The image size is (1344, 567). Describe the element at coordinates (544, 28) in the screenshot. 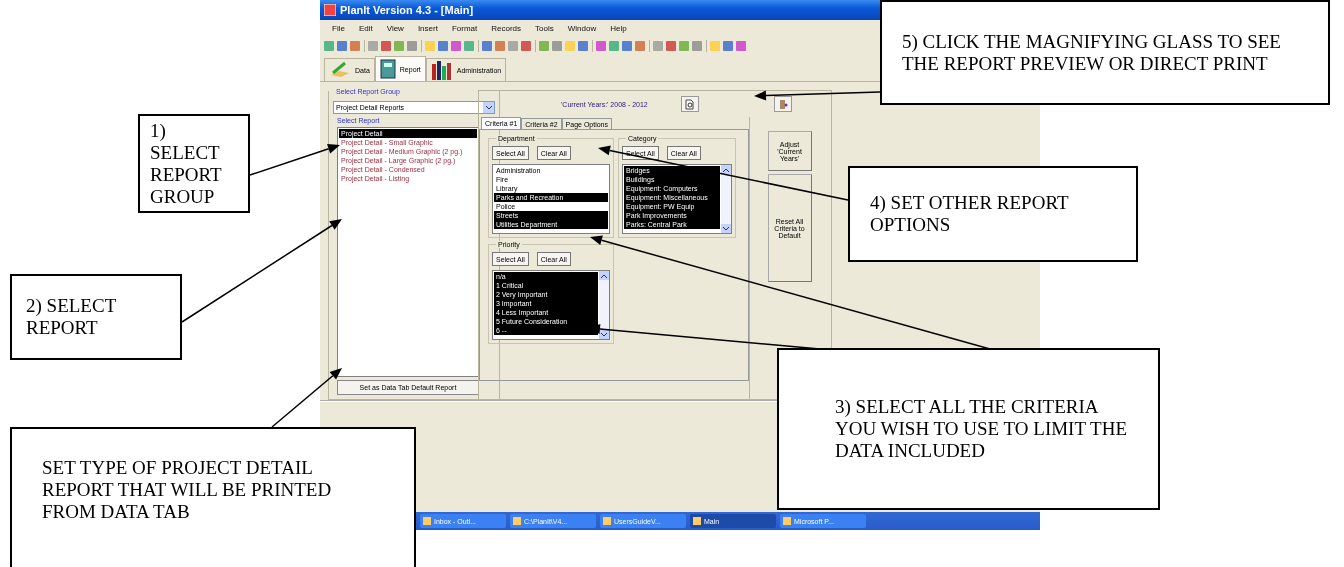

I see `menu-item: Tools` at that location.